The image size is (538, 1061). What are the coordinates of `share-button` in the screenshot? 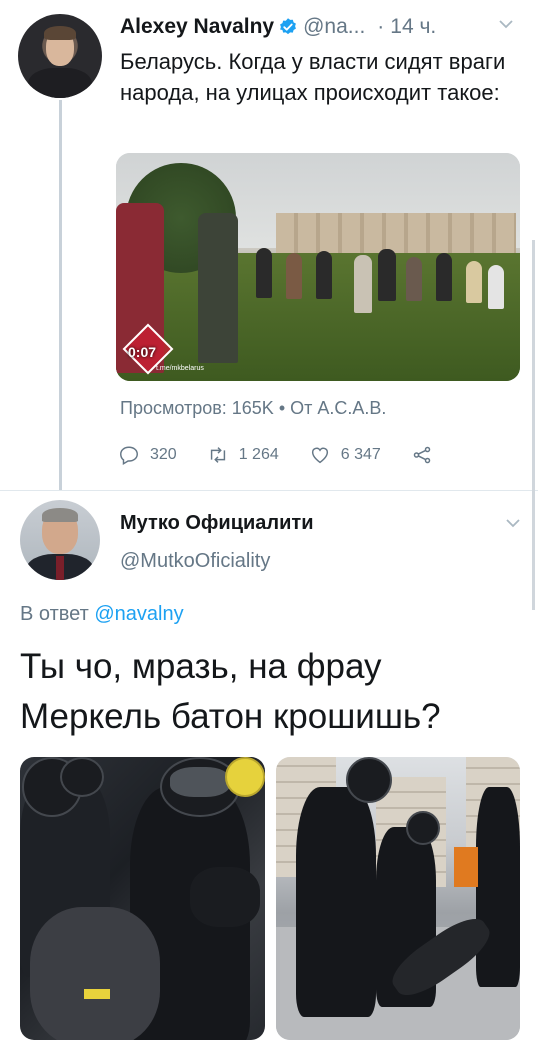 It's located at (422, 455).